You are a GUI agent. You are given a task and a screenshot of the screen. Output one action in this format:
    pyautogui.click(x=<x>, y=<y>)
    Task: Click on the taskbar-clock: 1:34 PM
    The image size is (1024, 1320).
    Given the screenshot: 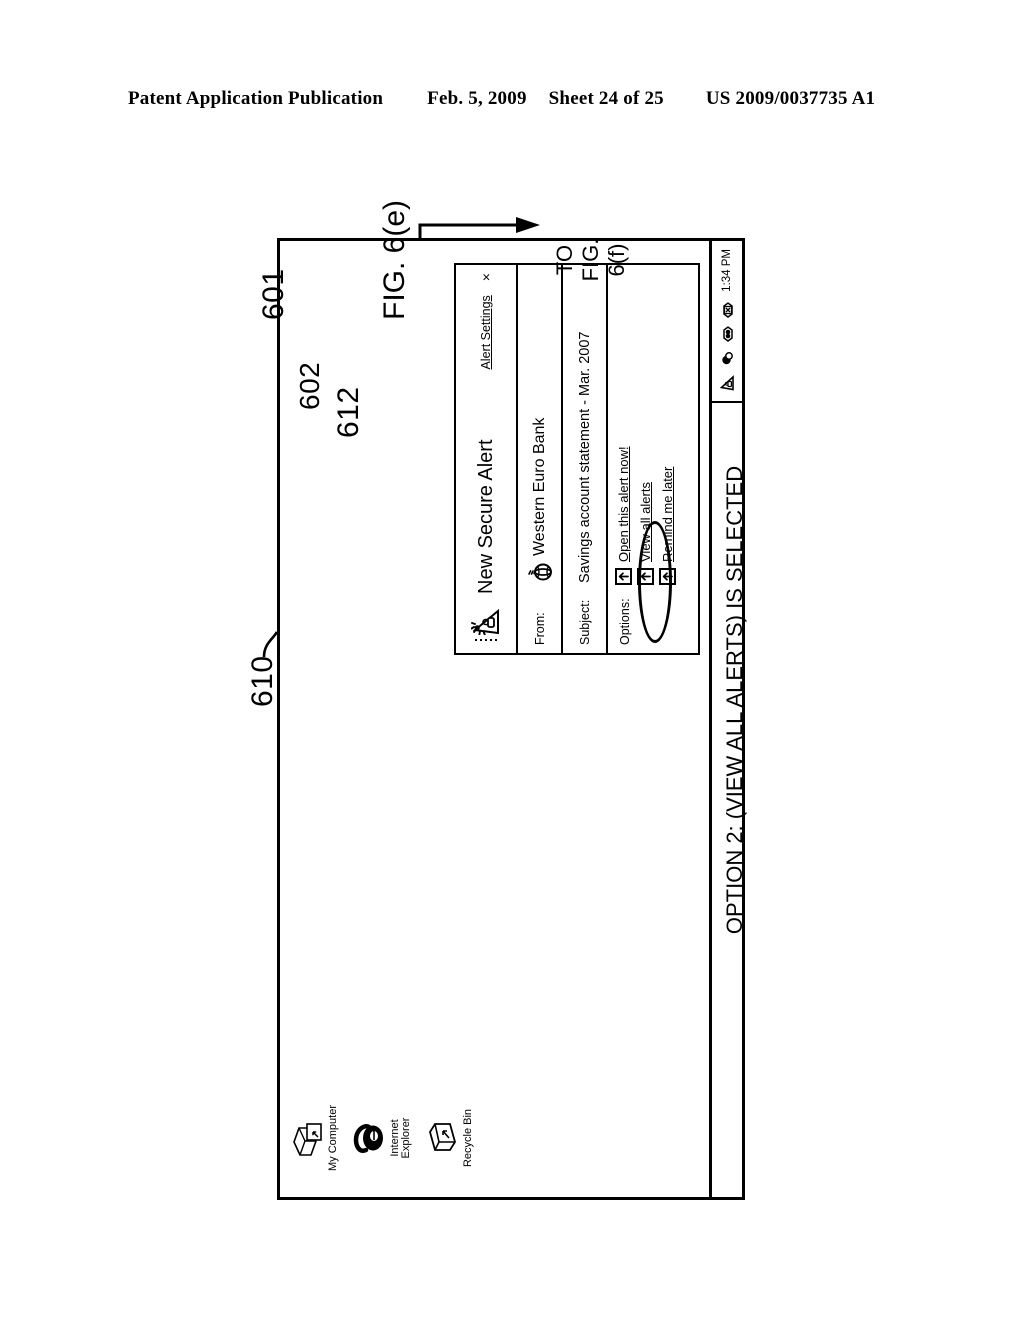 What is the action you would take?
    pyautogui.click(x=727, y=270)
    